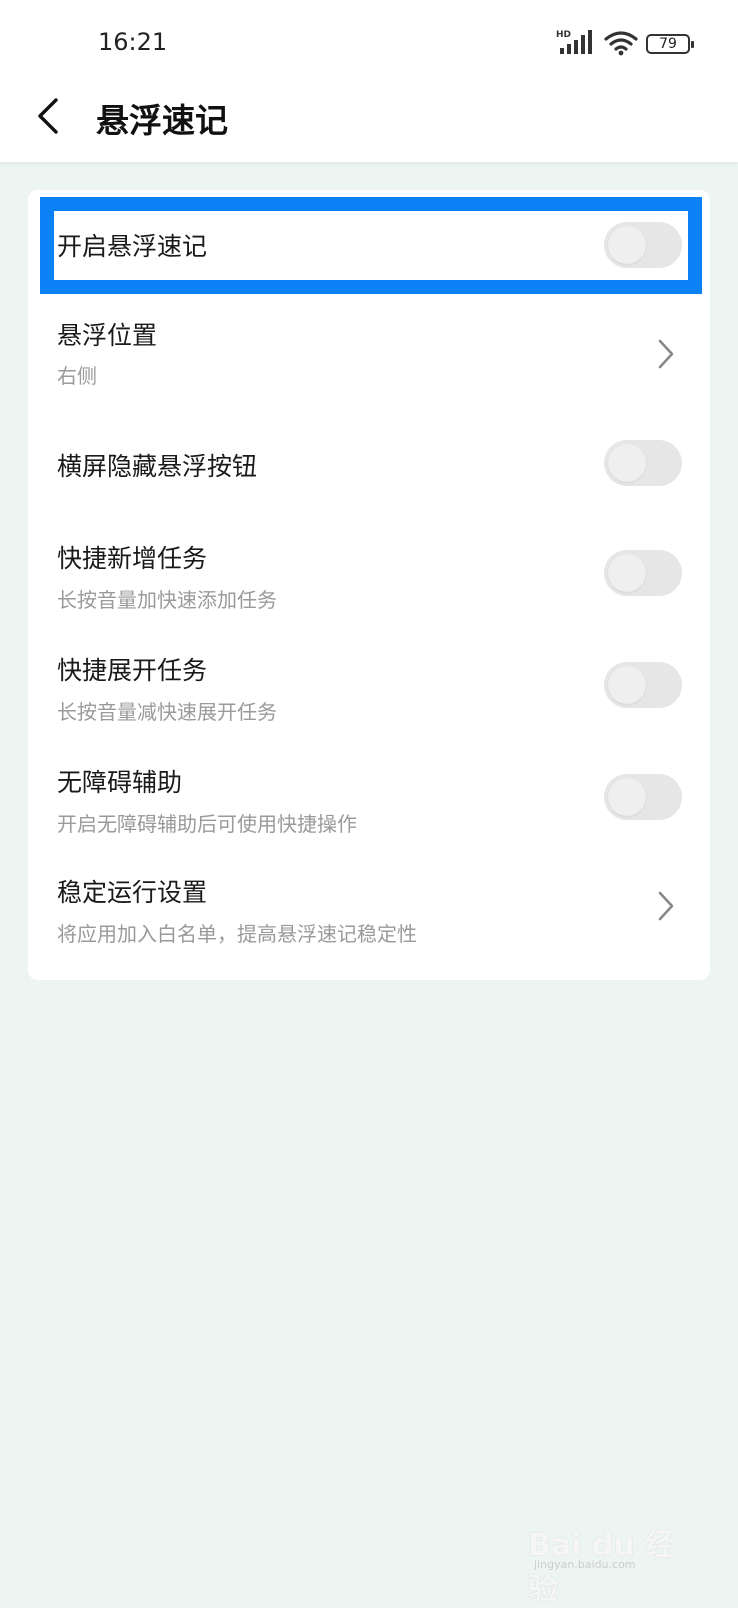  I want to click on network-label: HD, so click(563, 35).